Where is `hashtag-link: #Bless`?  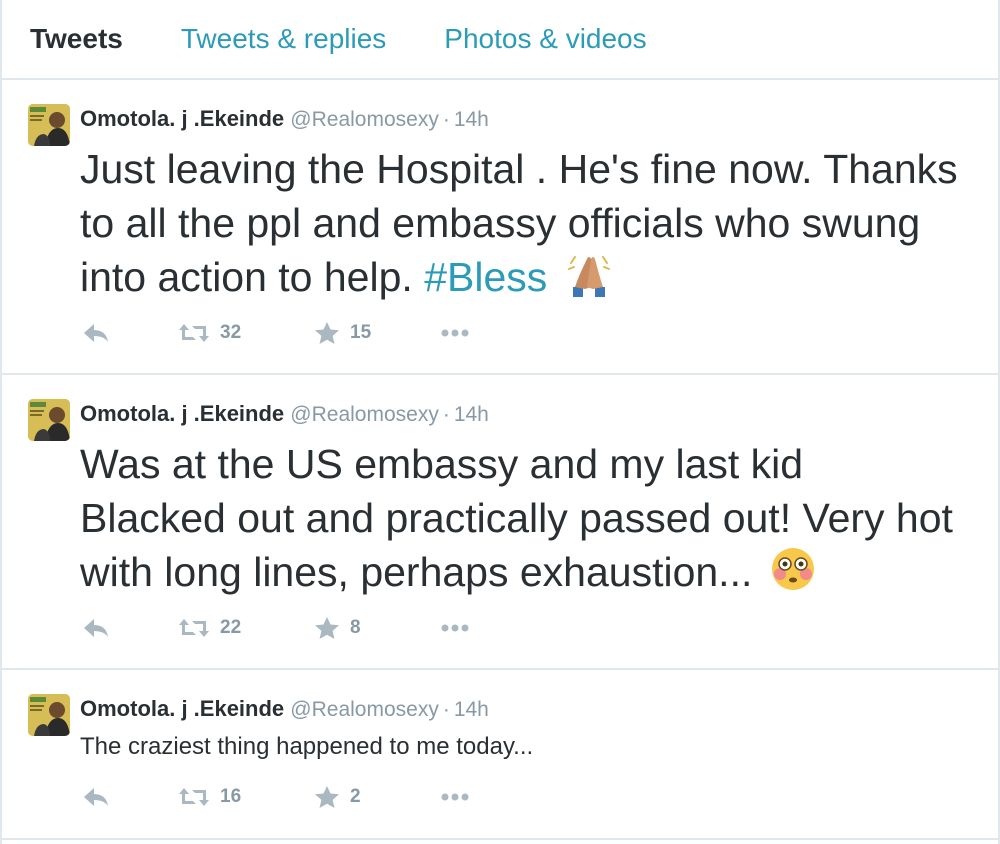 hashtag-link: #Bless is located at coordinates (485, 277).